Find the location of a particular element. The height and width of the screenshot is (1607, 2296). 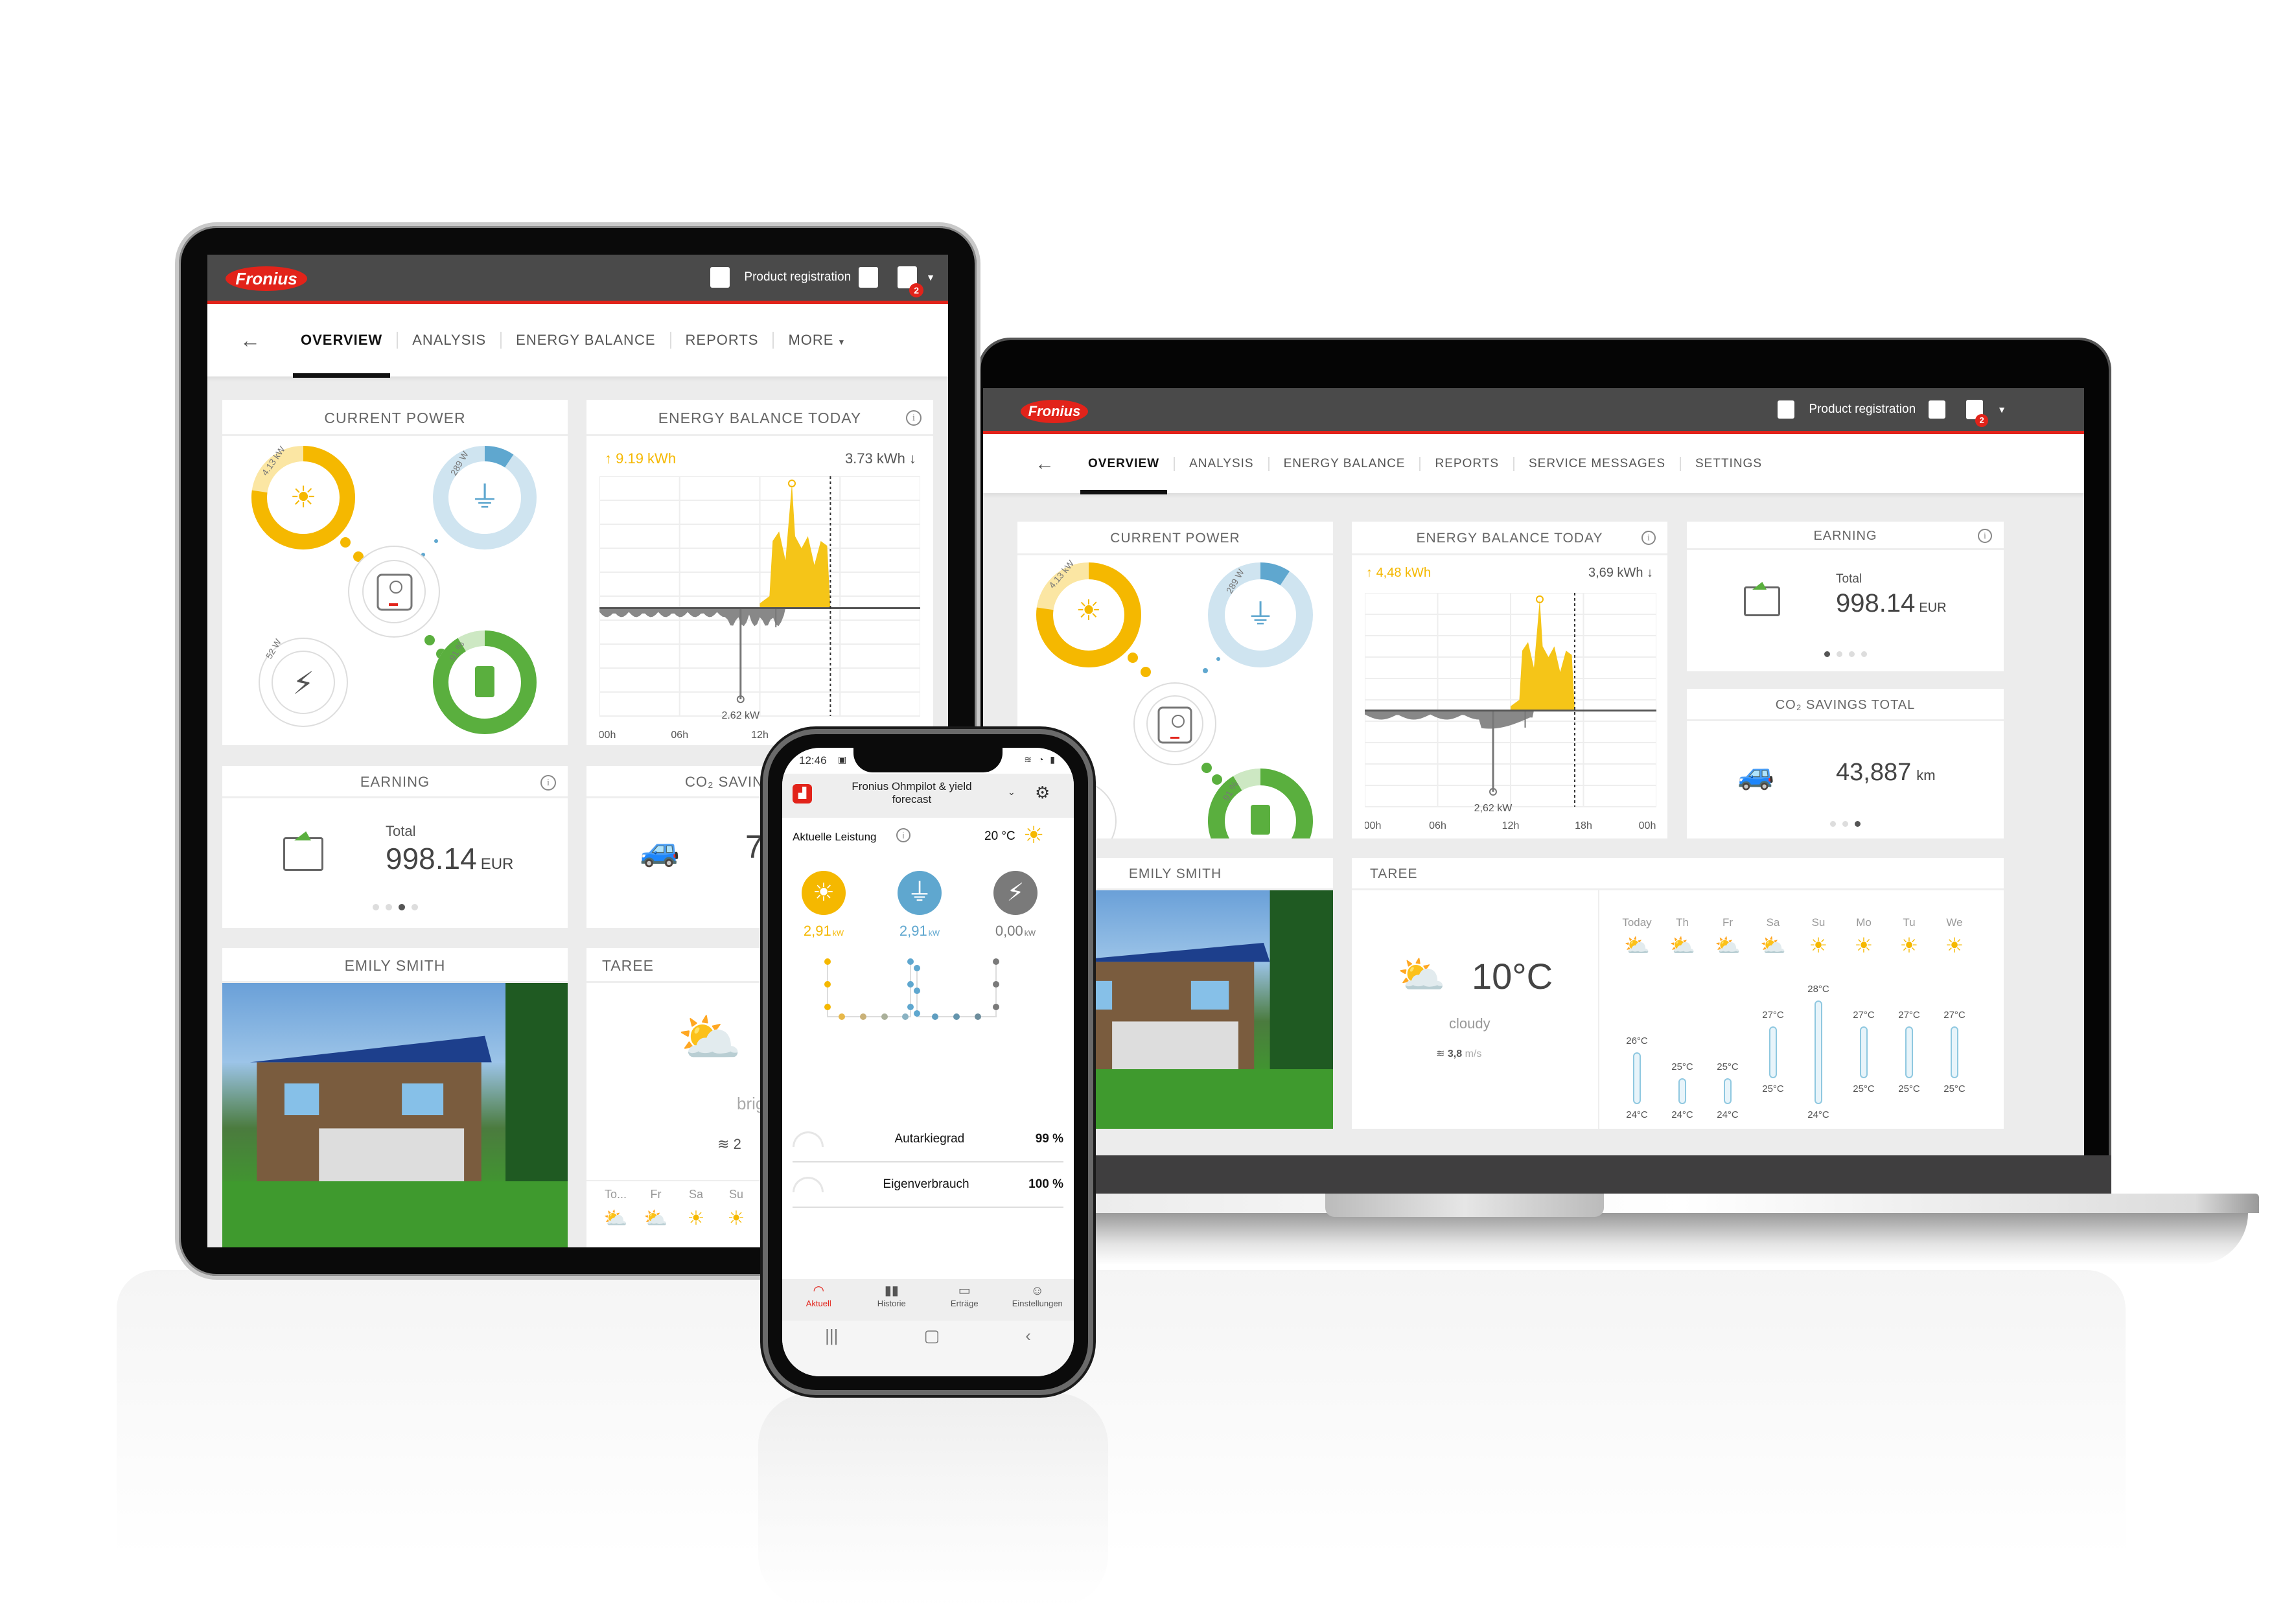

tab-service-messages: SERVICE MESSAGES is located at coordinates (1596, 463).